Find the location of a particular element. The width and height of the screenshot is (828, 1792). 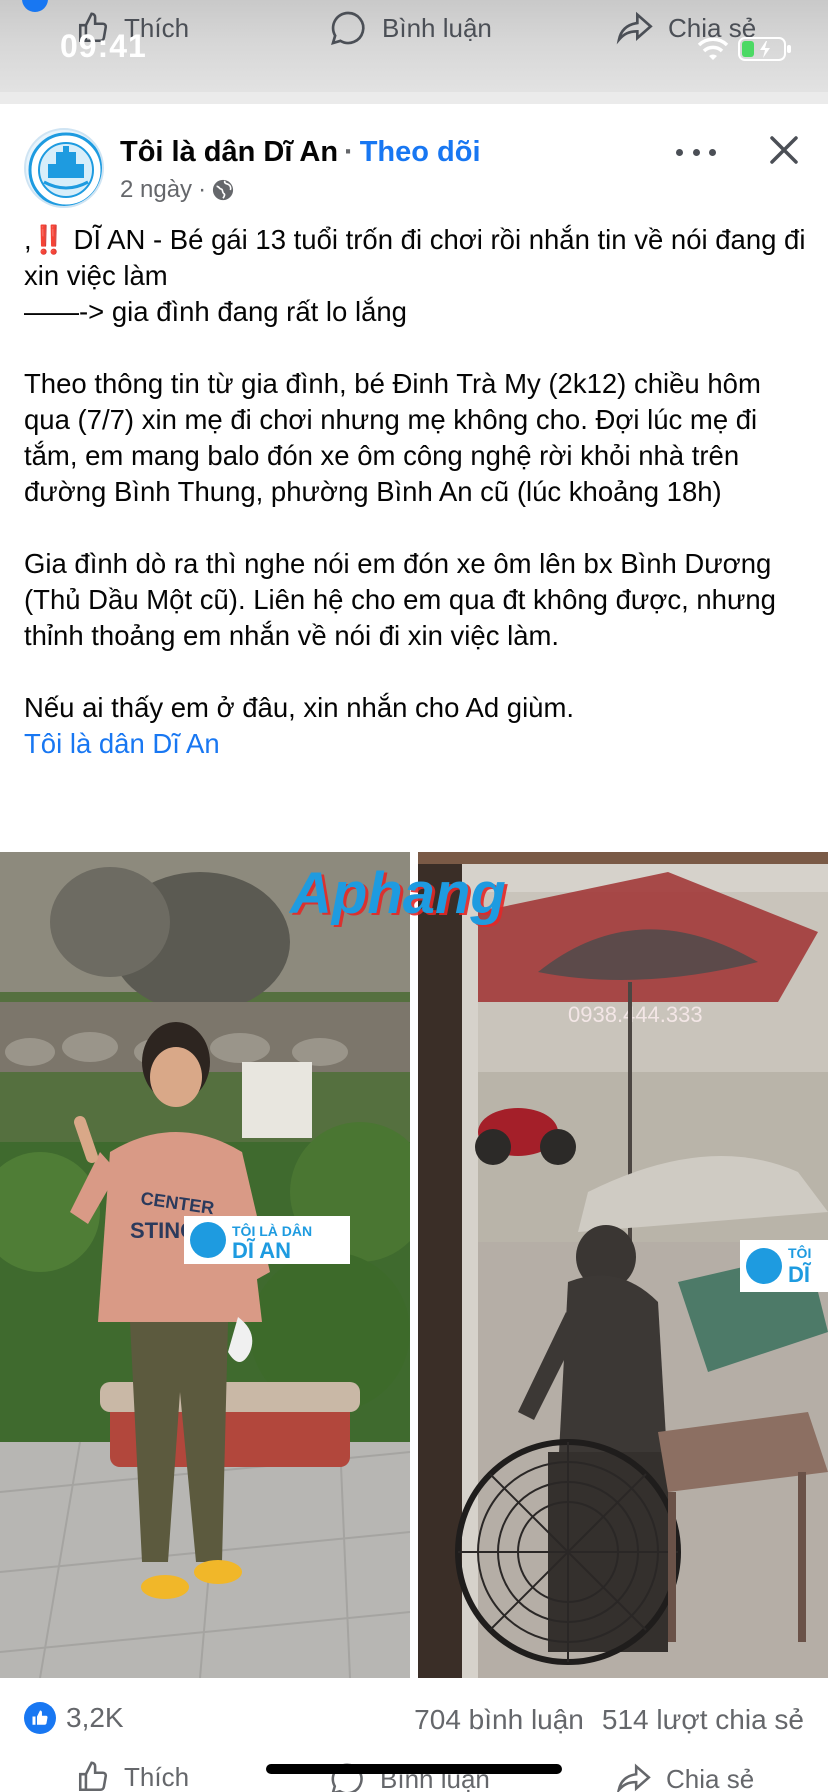

like-button: Thích is located at coordinates (132, 1776).